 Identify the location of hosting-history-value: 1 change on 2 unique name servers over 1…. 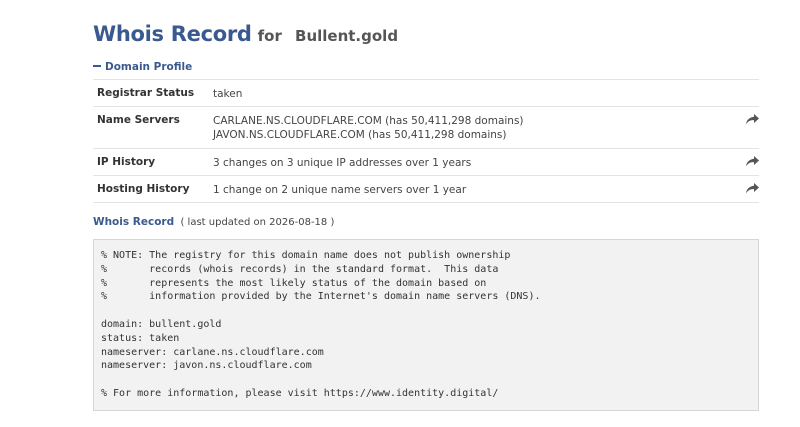
(340, 190).